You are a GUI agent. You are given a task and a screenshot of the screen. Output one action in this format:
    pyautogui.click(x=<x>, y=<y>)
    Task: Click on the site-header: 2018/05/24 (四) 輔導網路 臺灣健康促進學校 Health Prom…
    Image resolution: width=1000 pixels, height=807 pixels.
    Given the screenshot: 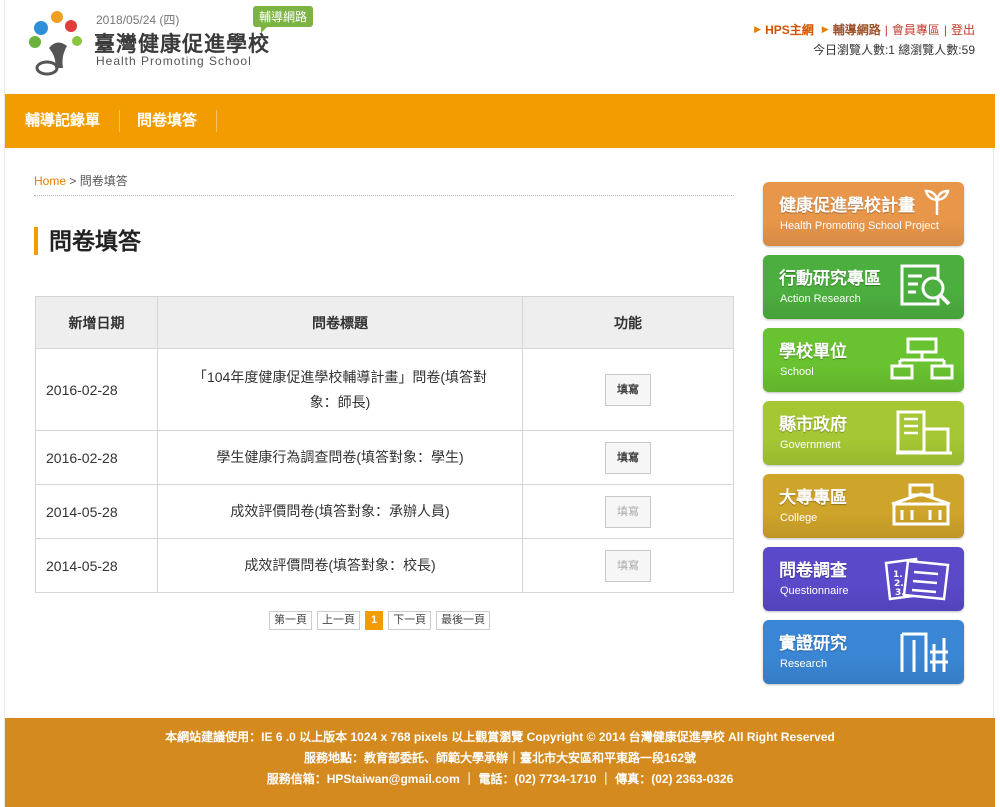 What is the action you would take?
    pyautogui.click(x=500, y=47)
    